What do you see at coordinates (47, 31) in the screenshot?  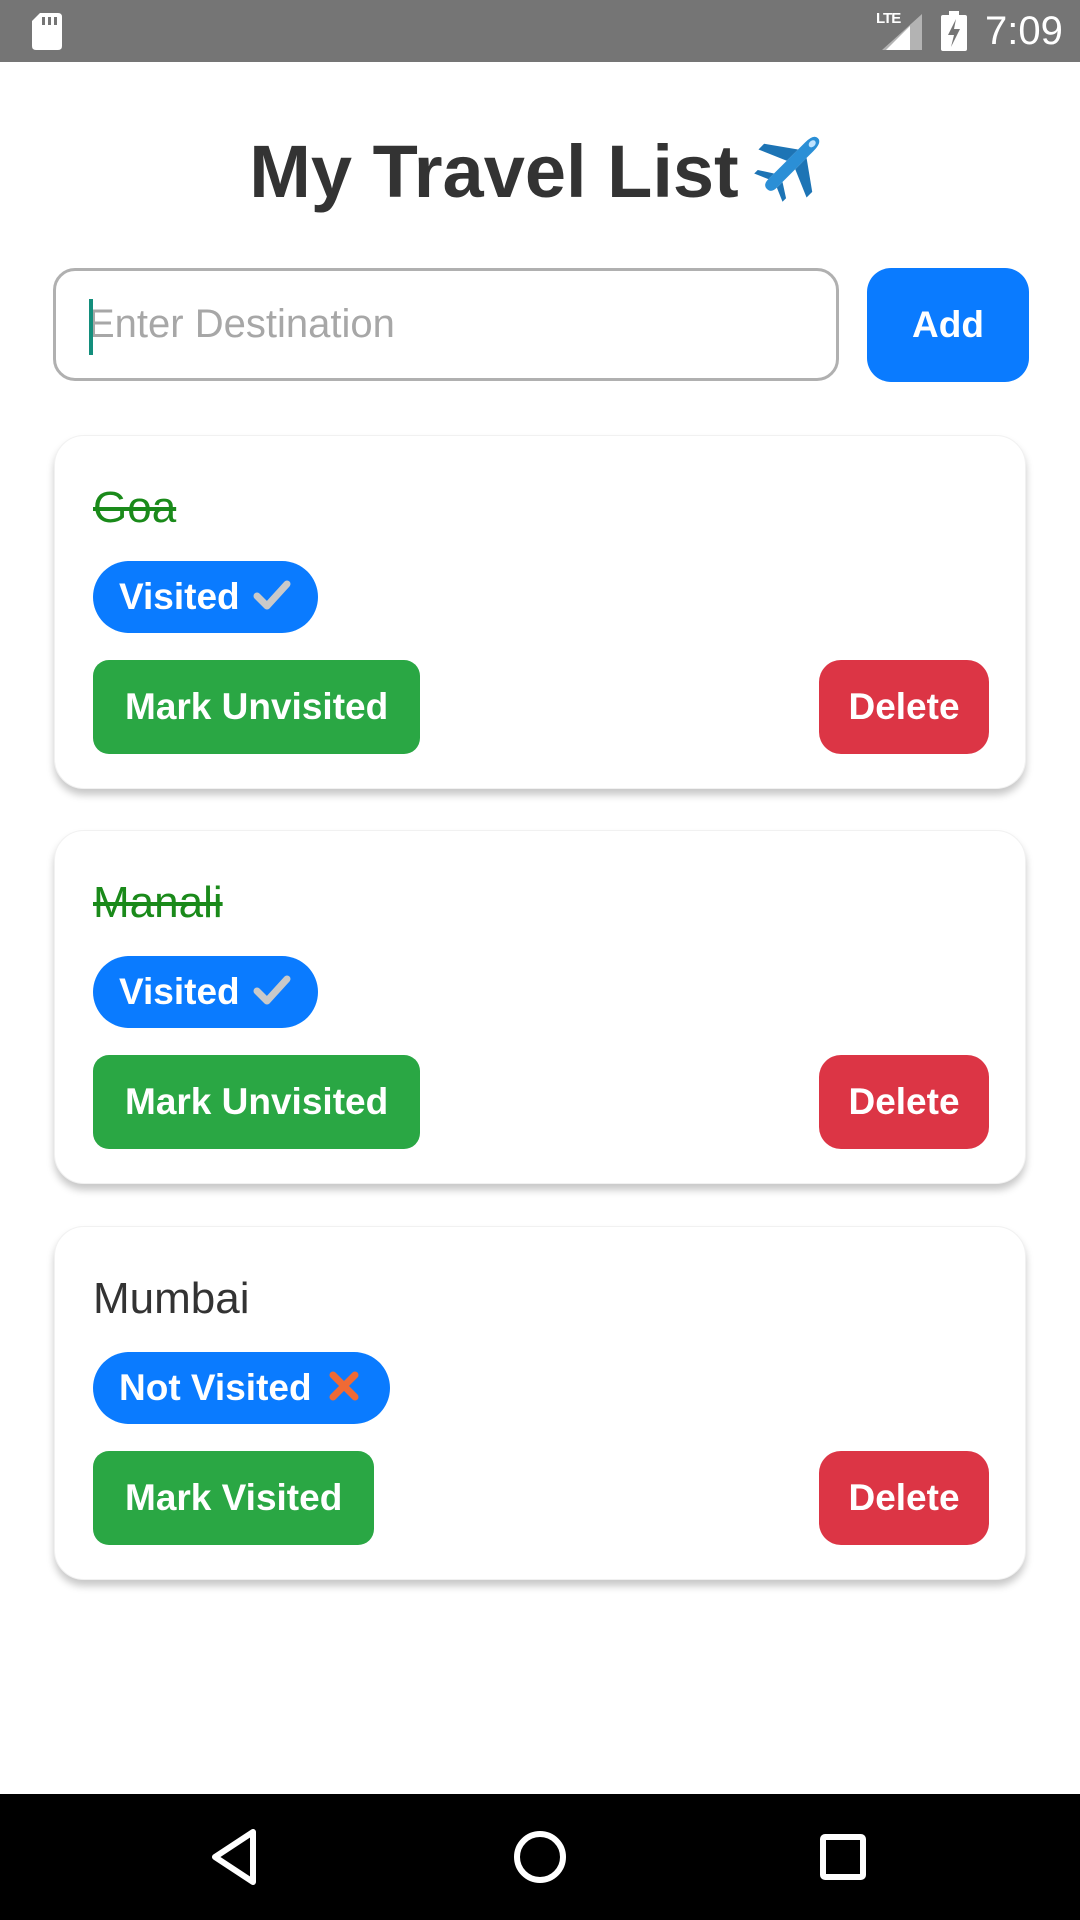 I see `sd-card-icon` at bounding box center [47, 31].